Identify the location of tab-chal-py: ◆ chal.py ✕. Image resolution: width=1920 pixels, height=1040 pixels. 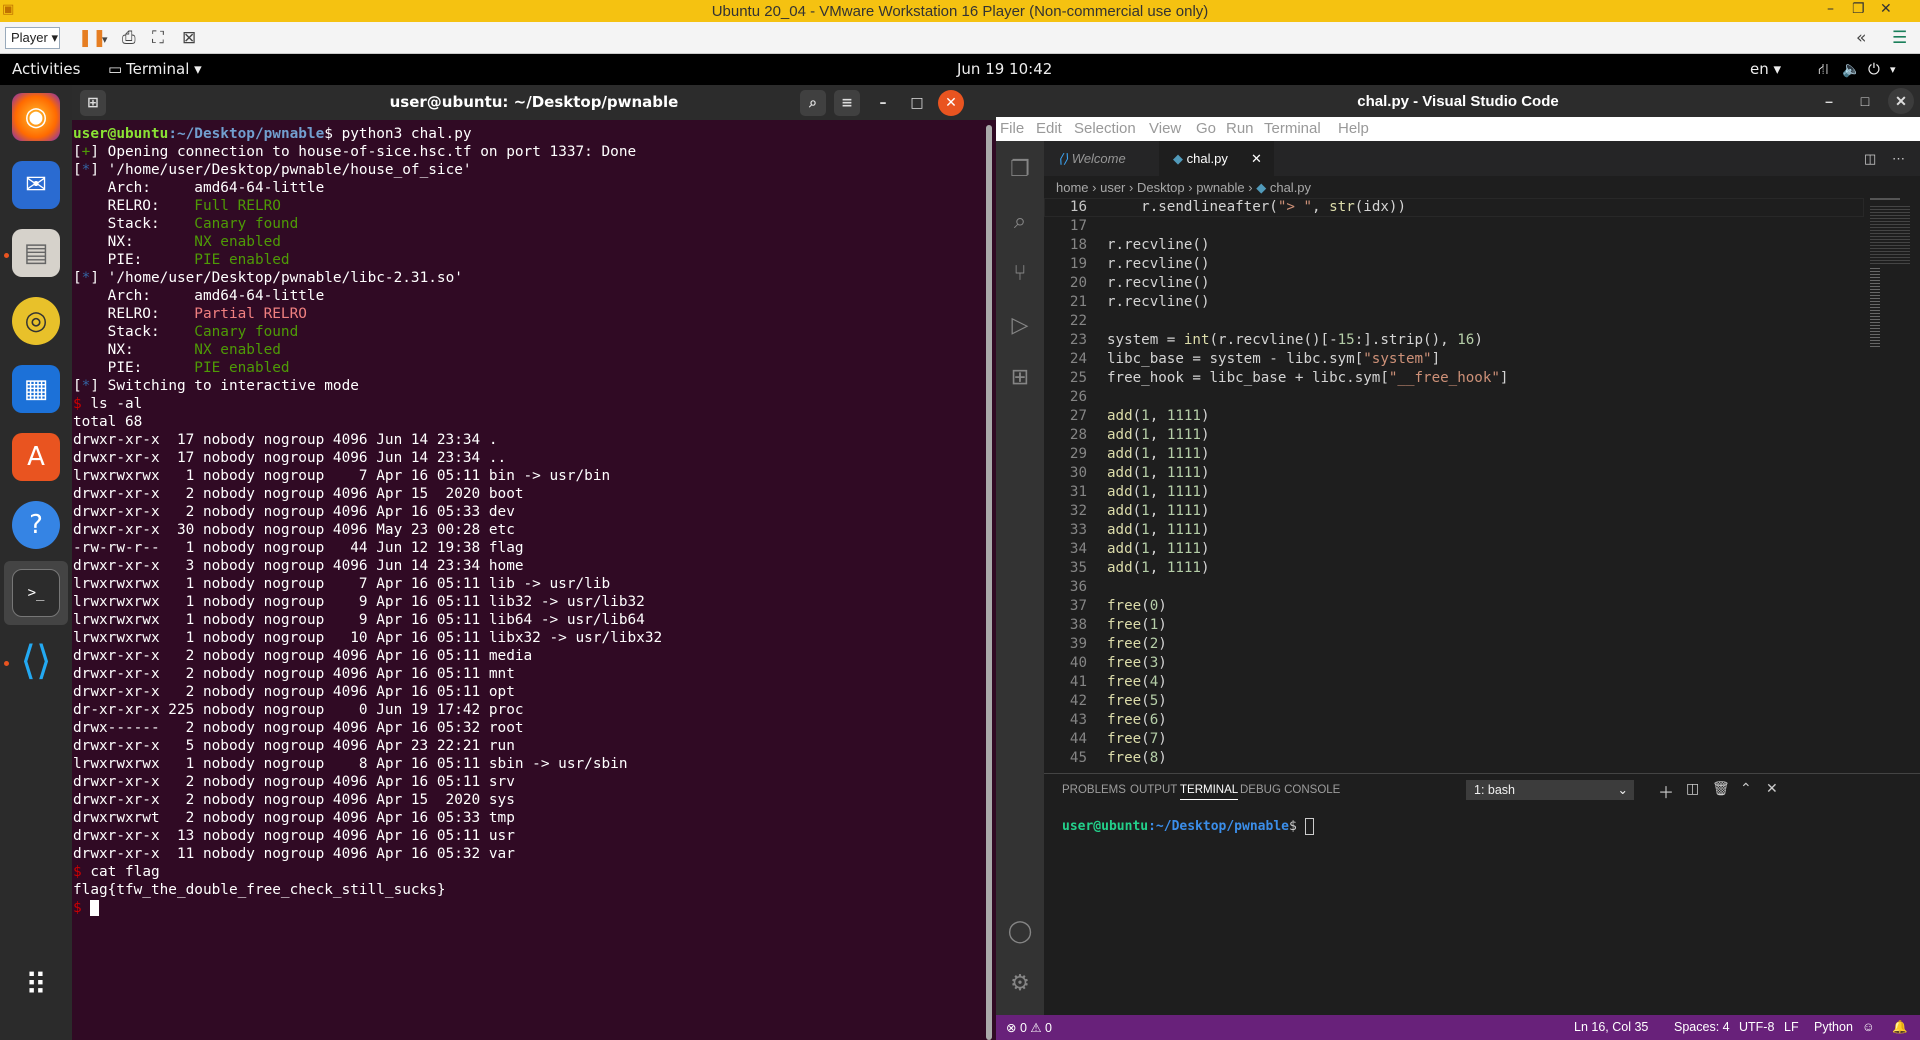
(1216, 158).